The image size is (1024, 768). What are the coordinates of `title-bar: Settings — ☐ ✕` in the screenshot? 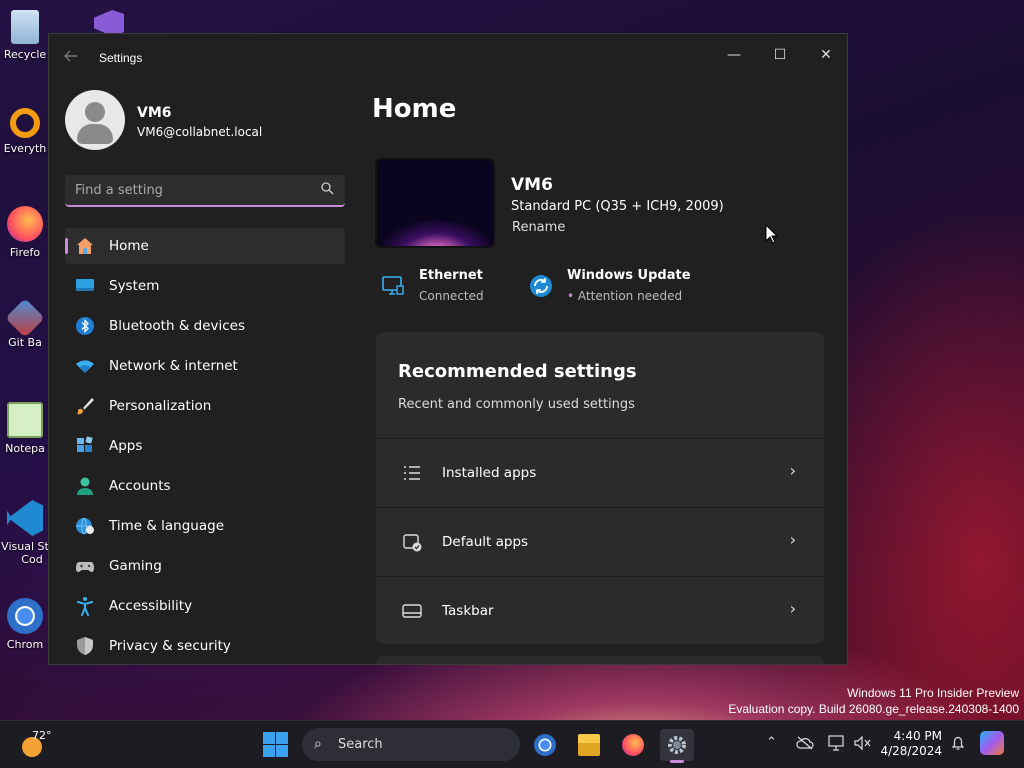 It's located at (448, 58).